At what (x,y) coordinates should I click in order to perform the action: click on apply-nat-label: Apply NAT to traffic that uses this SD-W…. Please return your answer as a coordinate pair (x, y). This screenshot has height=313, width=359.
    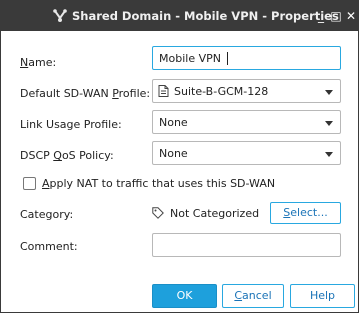
    Looking at the image, I should click on (158, 183).